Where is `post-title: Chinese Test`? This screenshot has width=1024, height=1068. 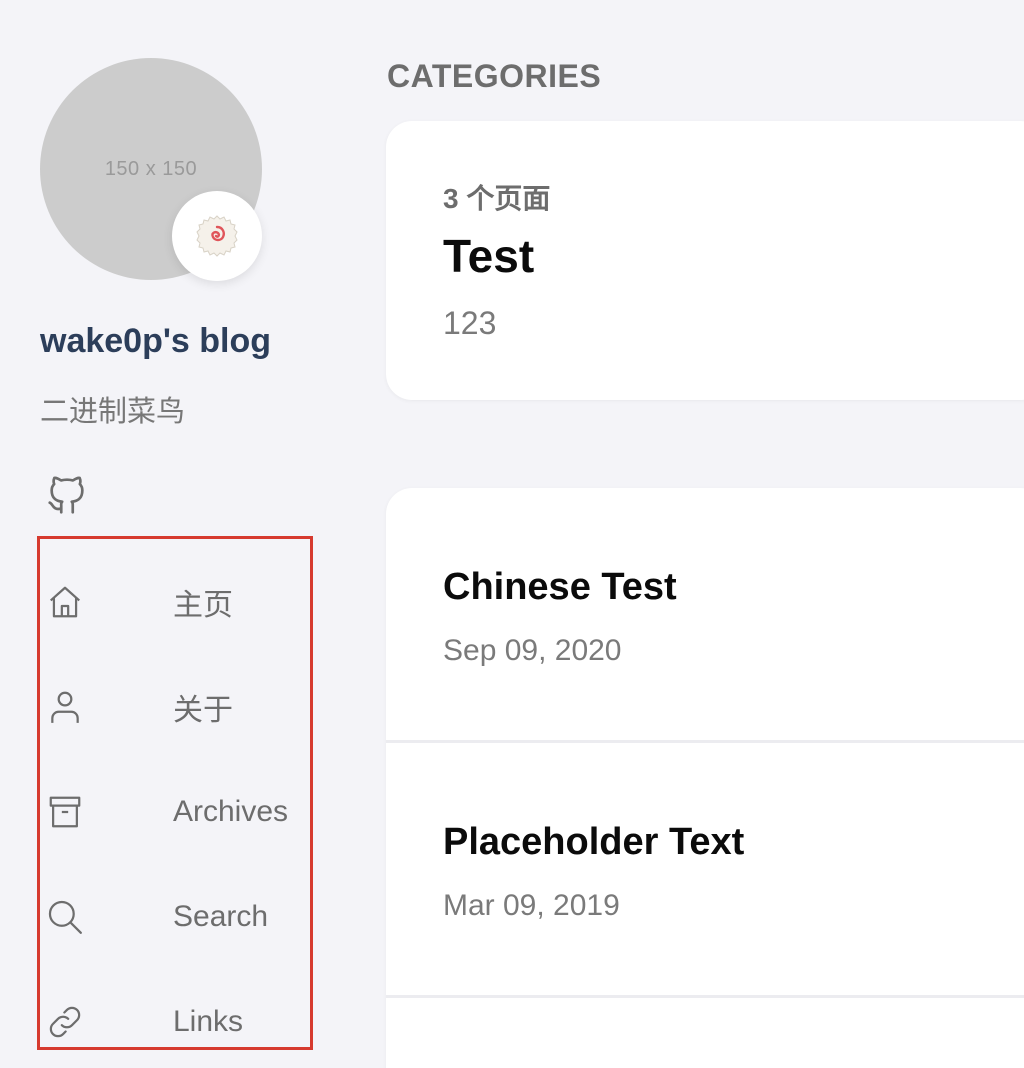
post-title: Chinese Test is located at coordinates (560, 587).